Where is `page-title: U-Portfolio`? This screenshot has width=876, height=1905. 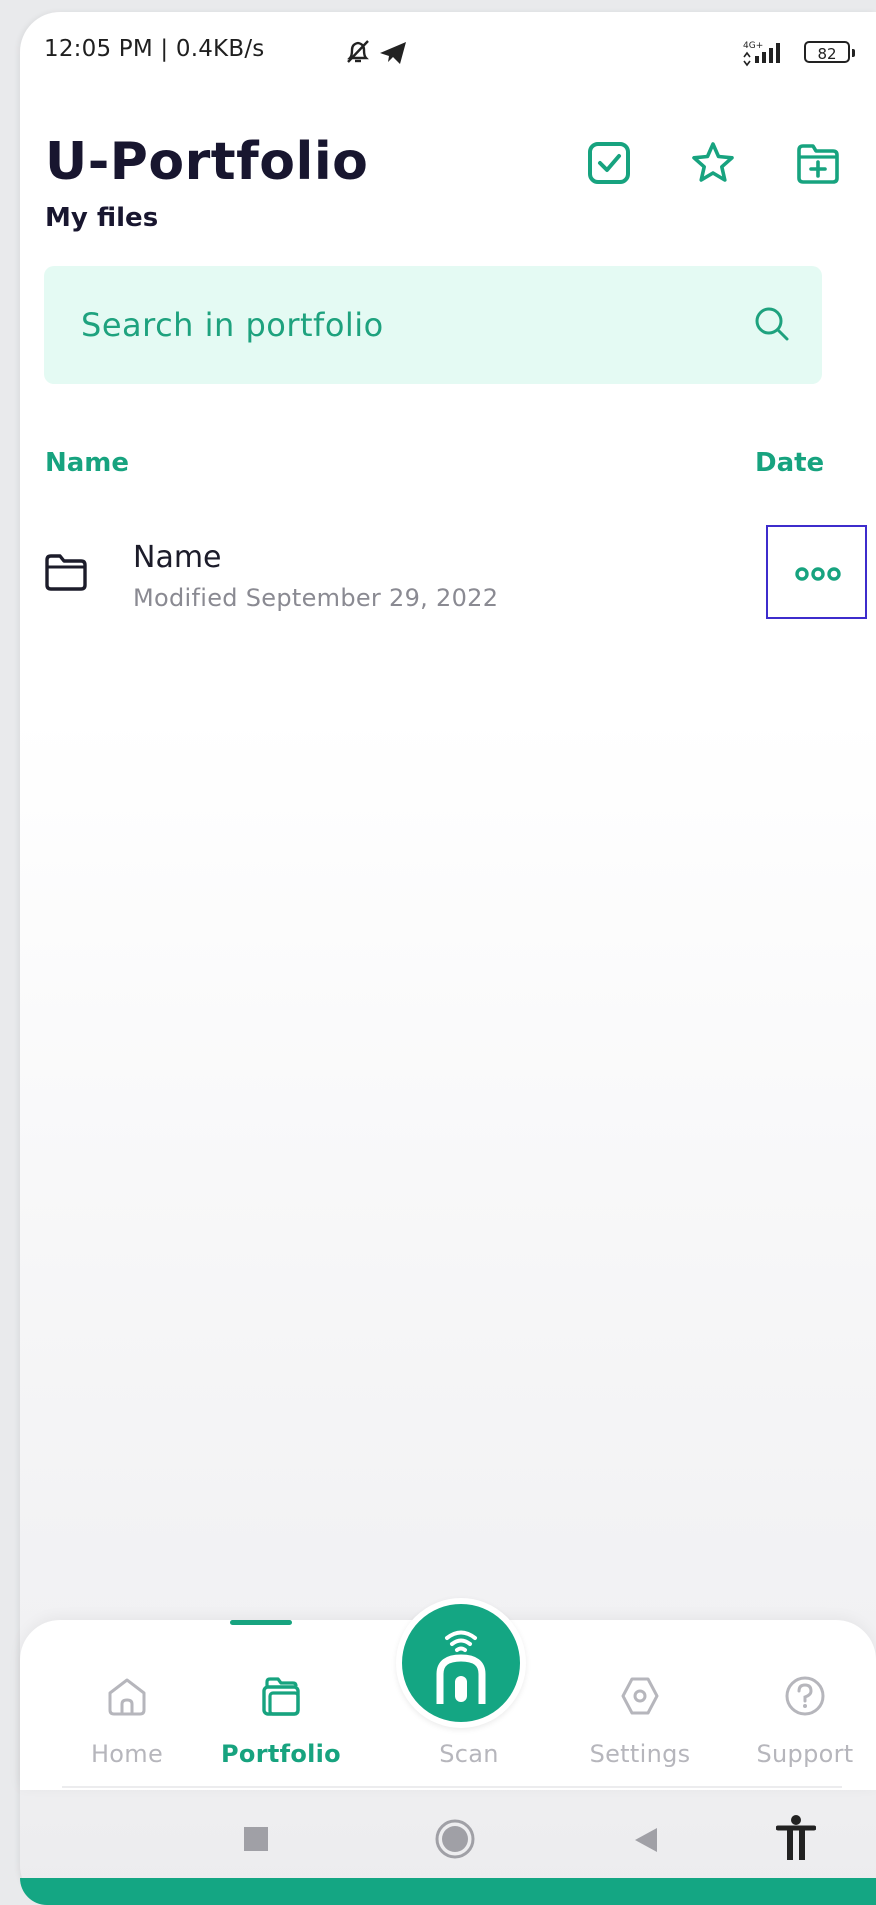
page-title: U-Portfolio is located at coordinates (207, 162).